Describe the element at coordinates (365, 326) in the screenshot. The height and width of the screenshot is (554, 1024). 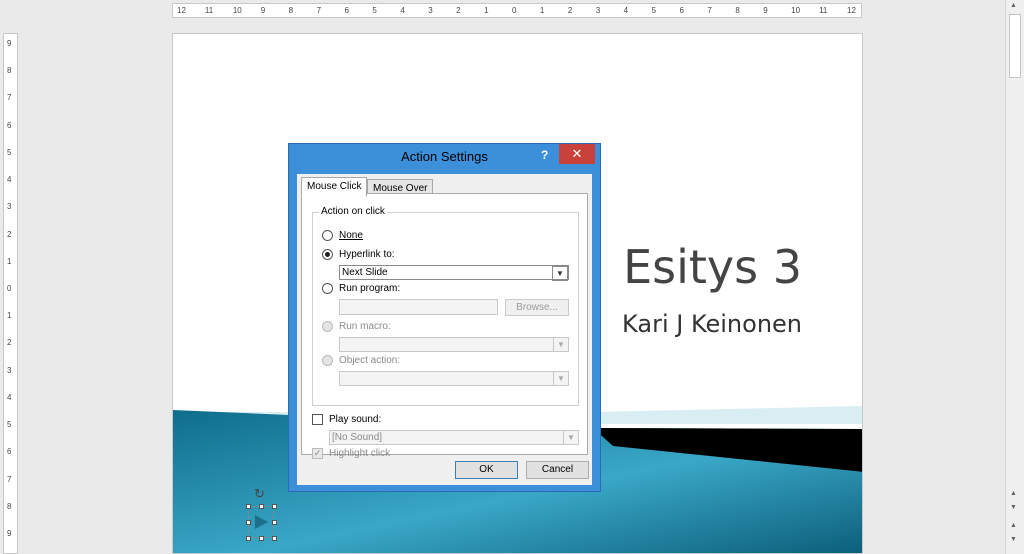
I see `run-macro-label: Run macro:` at that location.